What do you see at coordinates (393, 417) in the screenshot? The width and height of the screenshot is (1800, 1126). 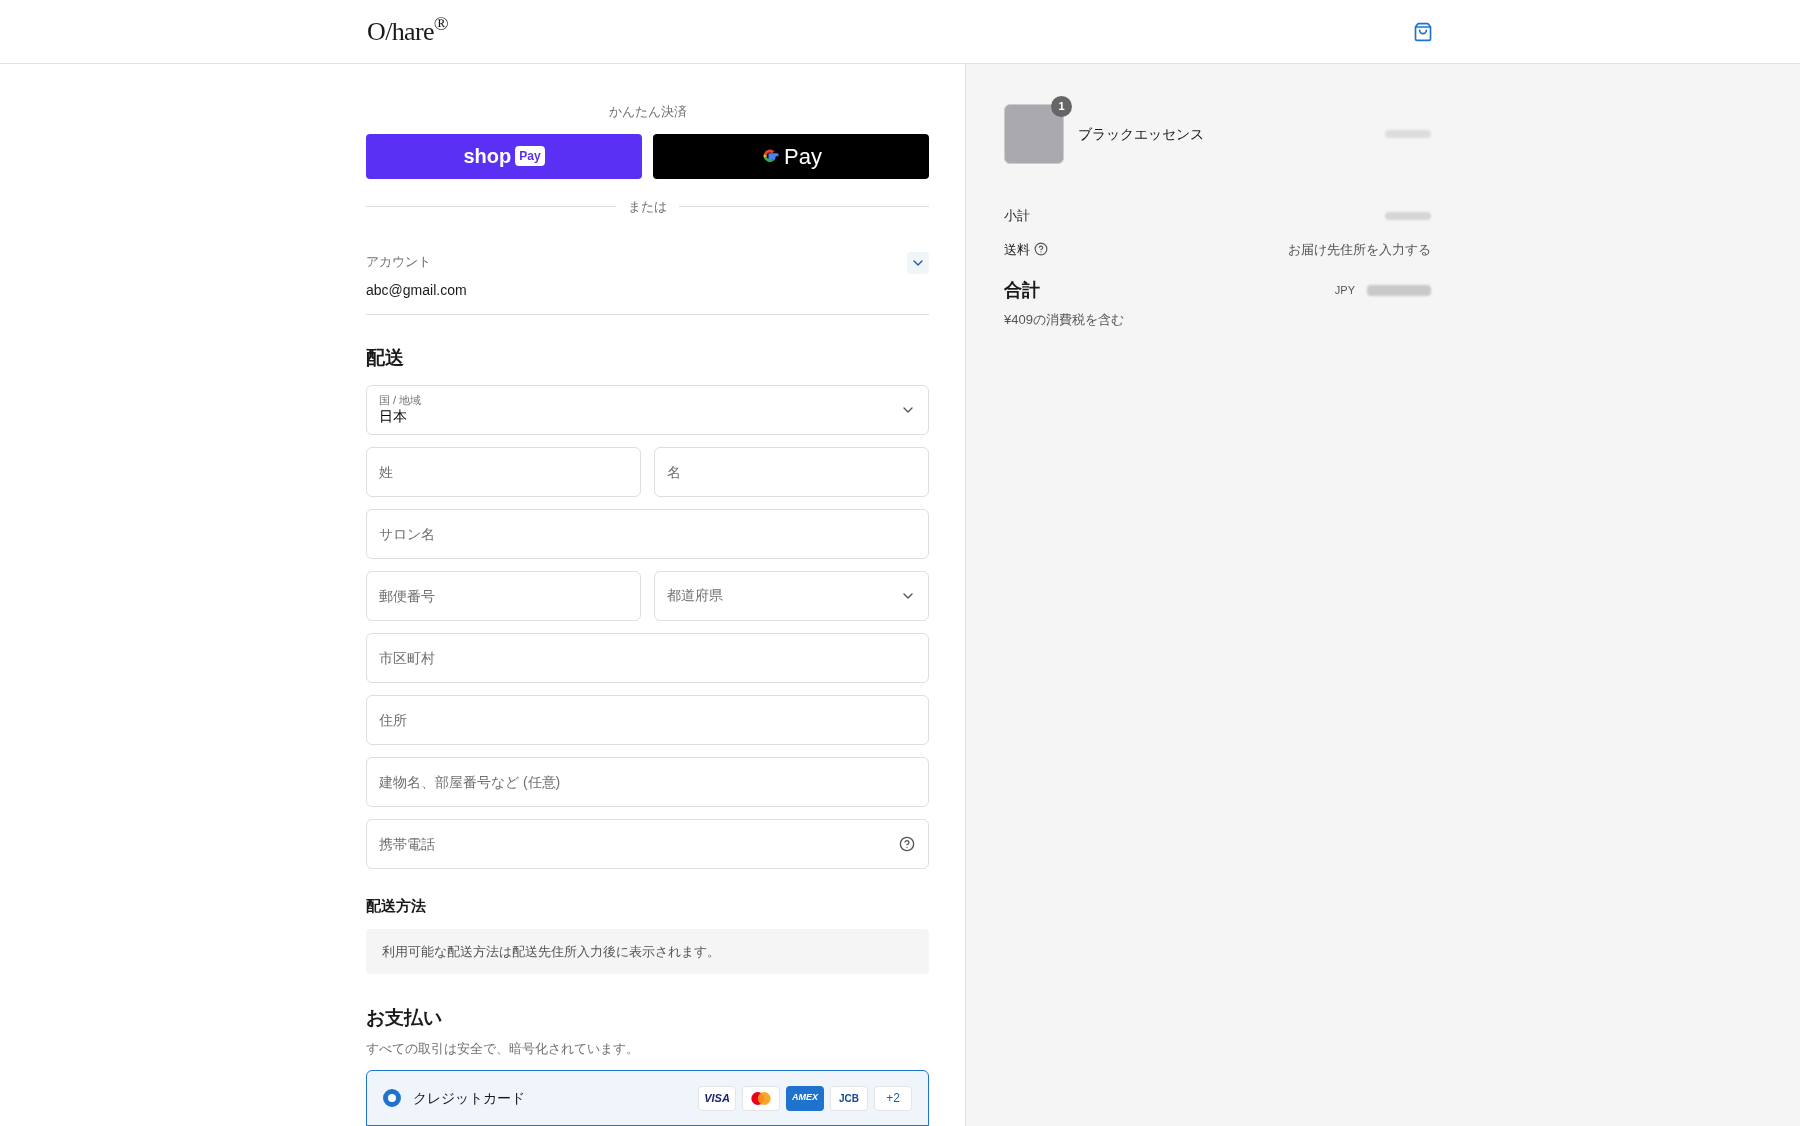 I see `field-value: 日本` at bounding box center [393, 417].